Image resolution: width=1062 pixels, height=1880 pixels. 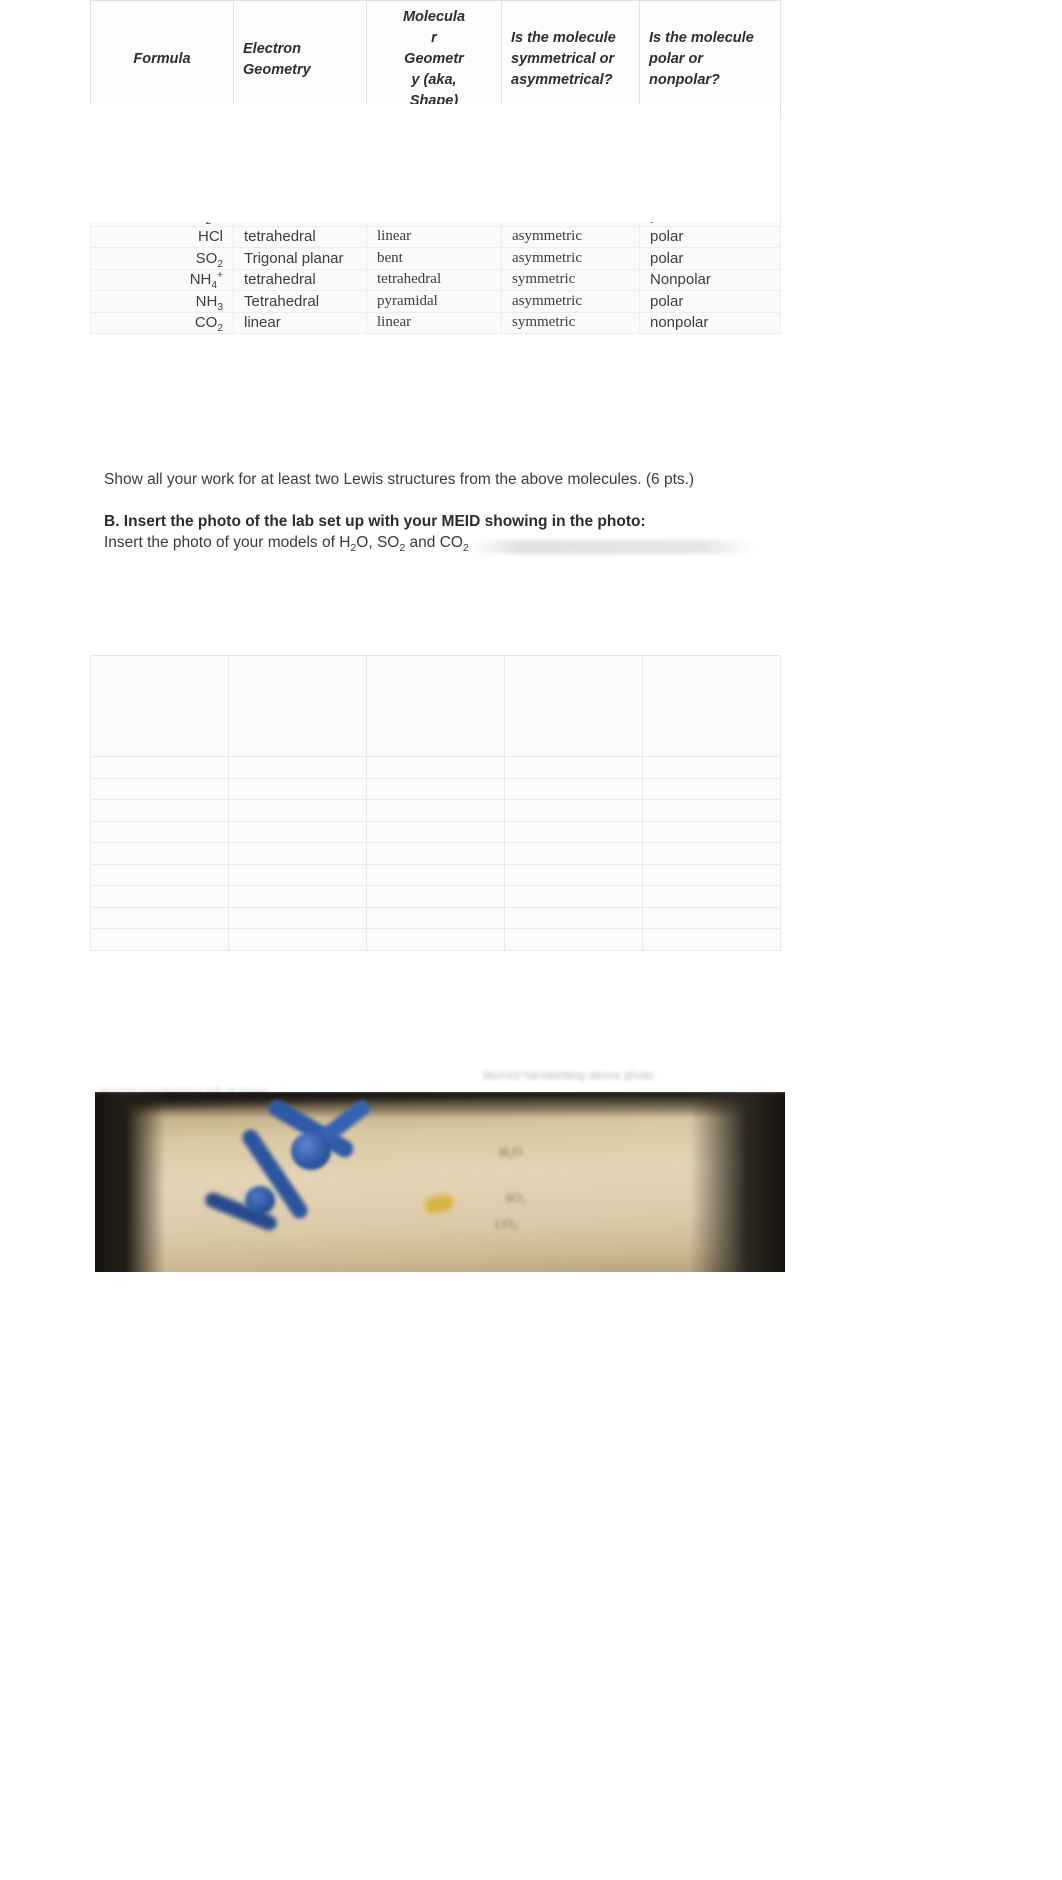 I want to click on cell-formula: HCl, so click(x=162, y=237).